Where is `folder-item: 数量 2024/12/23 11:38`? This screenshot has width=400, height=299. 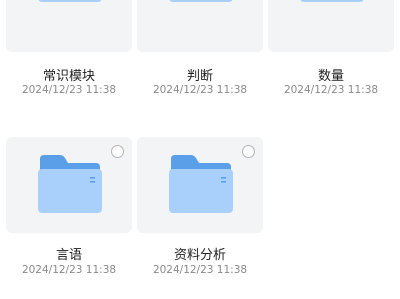
folder-item: 数量 2024/12/23 11:38 is located at coordinates (331, 70).